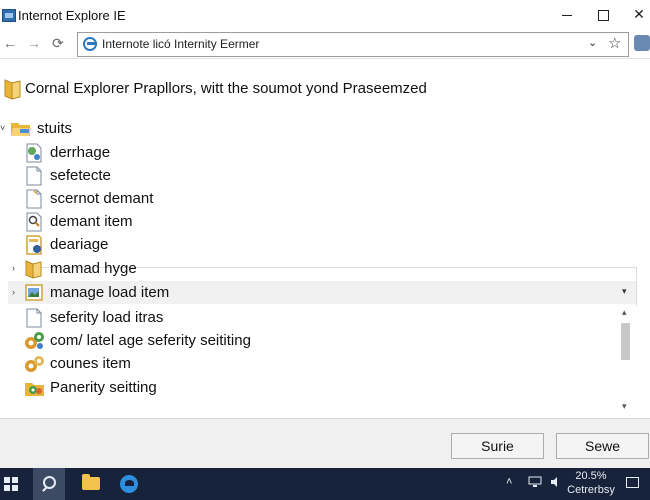 The image size is (650, 500). I want to click on expand-chevron-icon: ˅, so click(2, 128).